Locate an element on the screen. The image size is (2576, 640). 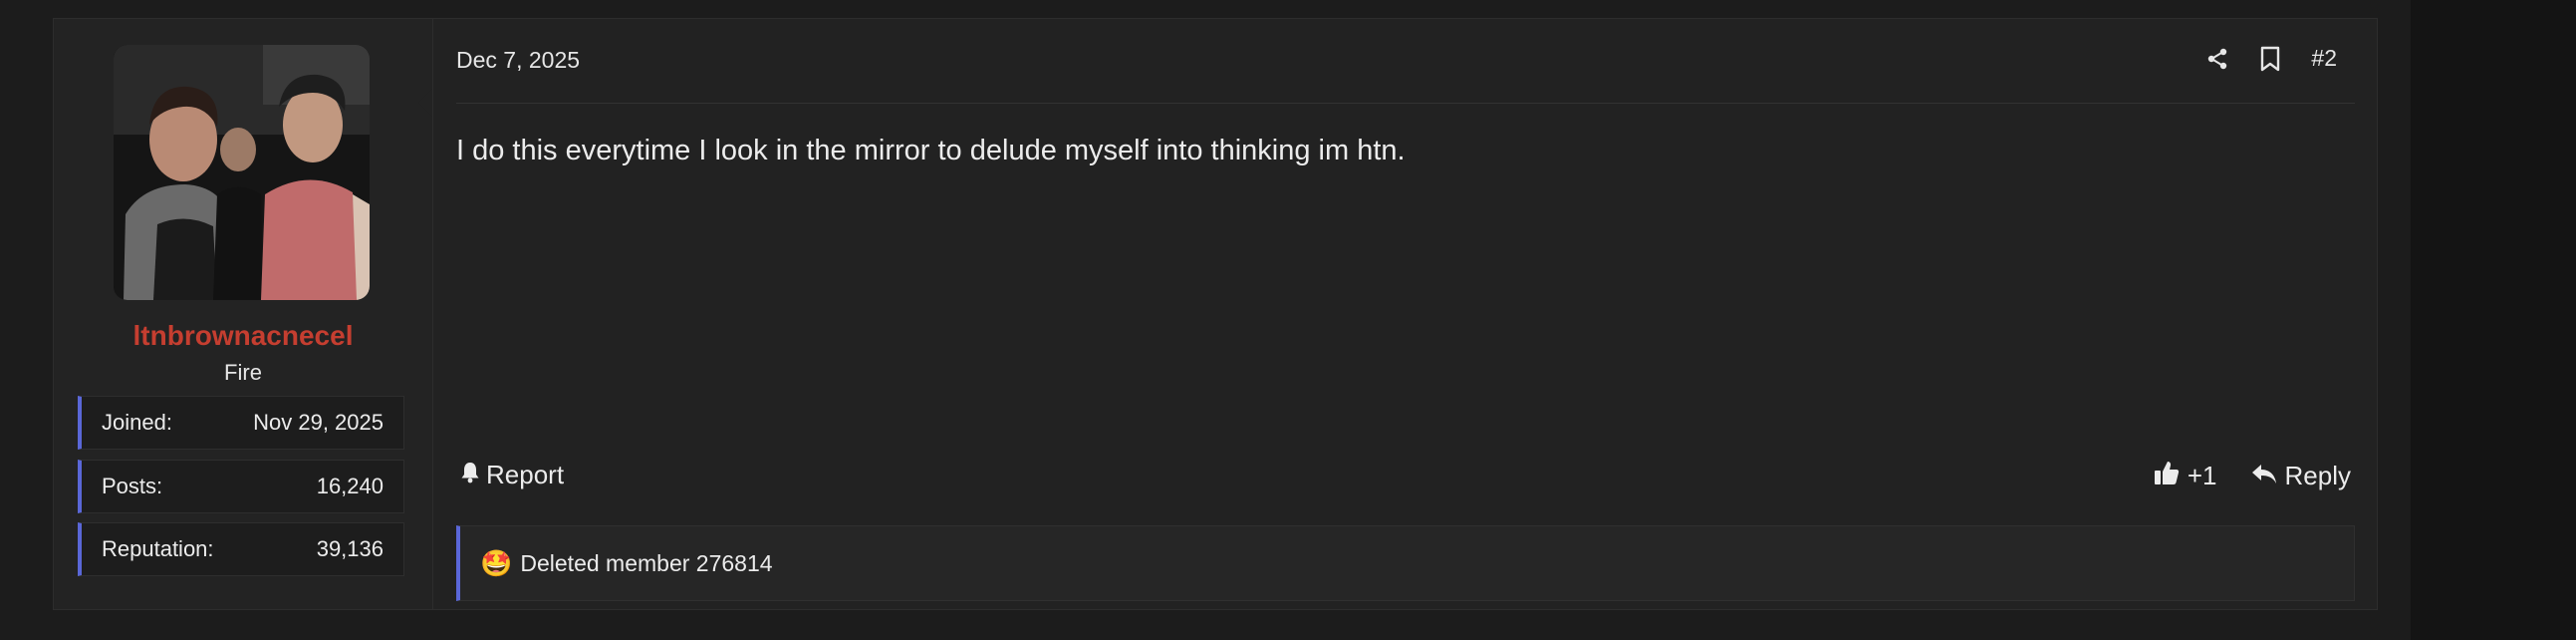
report-button: Report is located at coordinates (512, 475).